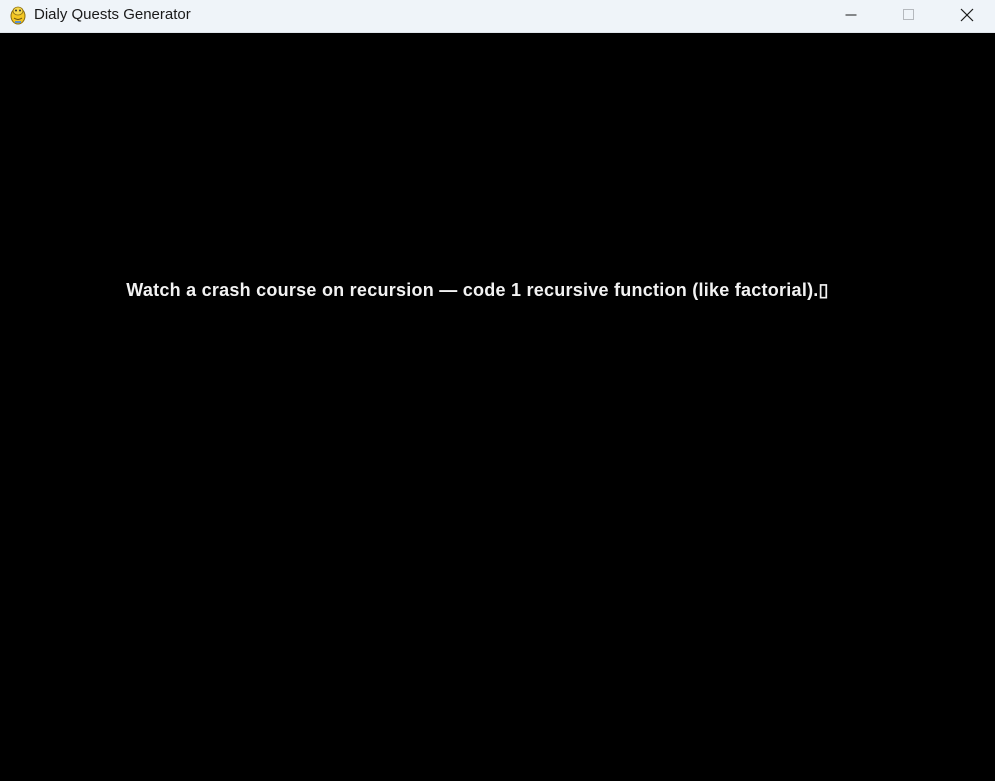  I want to click on title-bar: Dialy Quests Generator, so click(497, 16).